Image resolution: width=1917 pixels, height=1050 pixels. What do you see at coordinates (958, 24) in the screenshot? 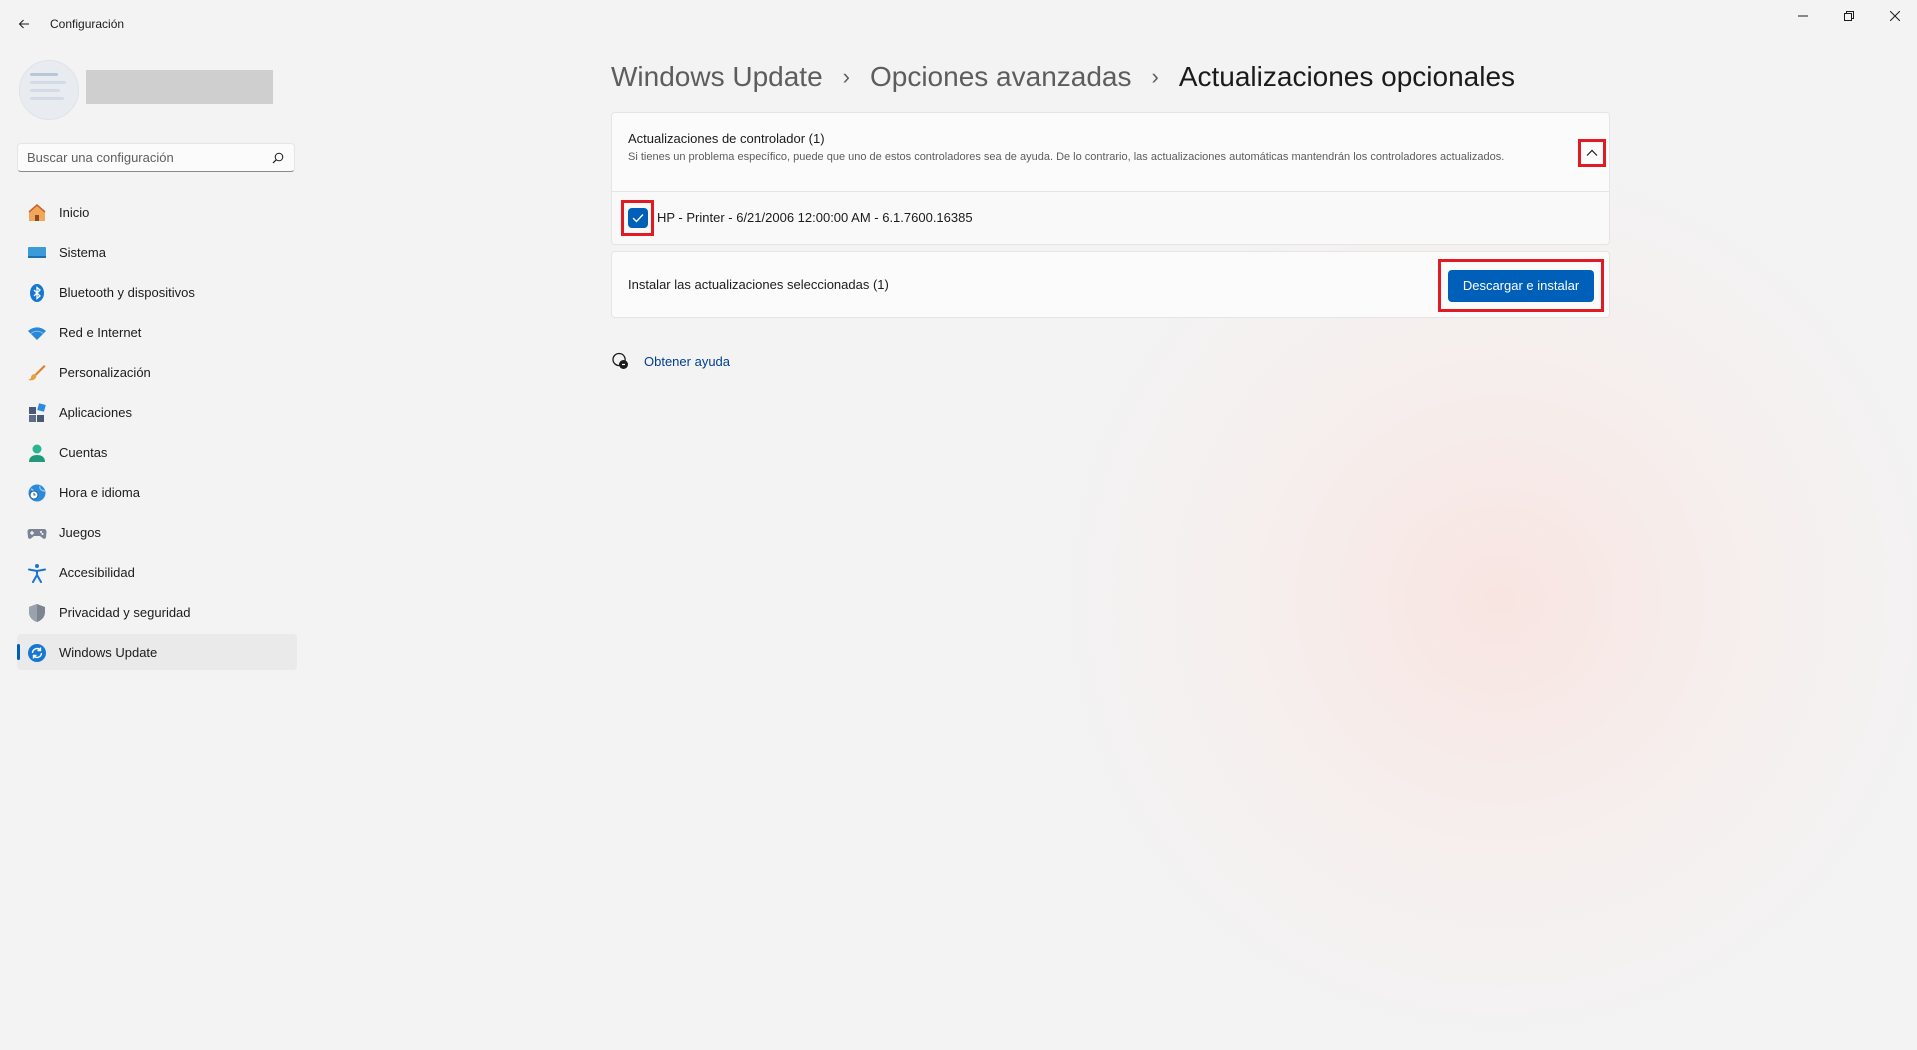
I see `title-bar: Configuración` at bounding box center [958, 24].